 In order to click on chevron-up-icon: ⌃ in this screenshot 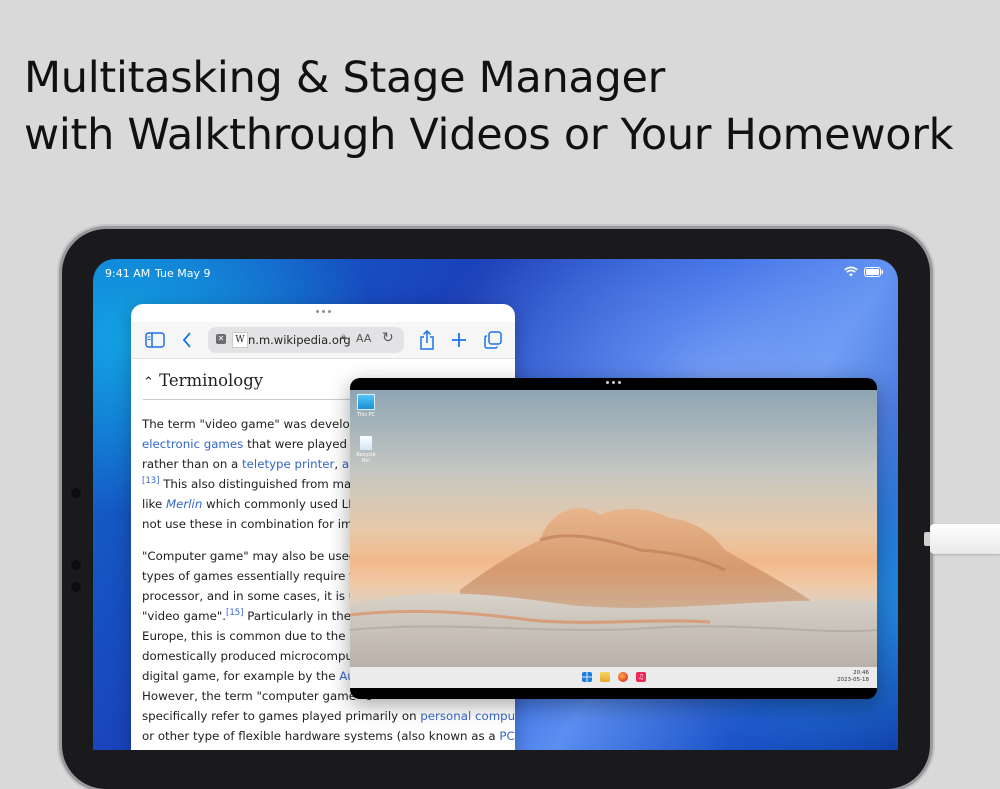, I will do `click(148, 382)`.